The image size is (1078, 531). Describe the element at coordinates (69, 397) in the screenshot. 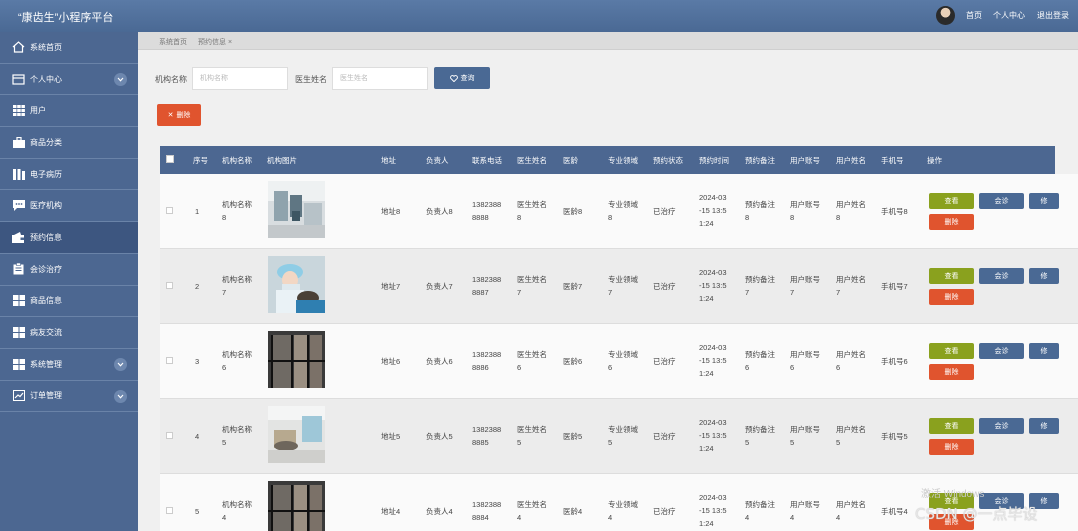

I see `sidebar-item-12: 订单管理` at that location.